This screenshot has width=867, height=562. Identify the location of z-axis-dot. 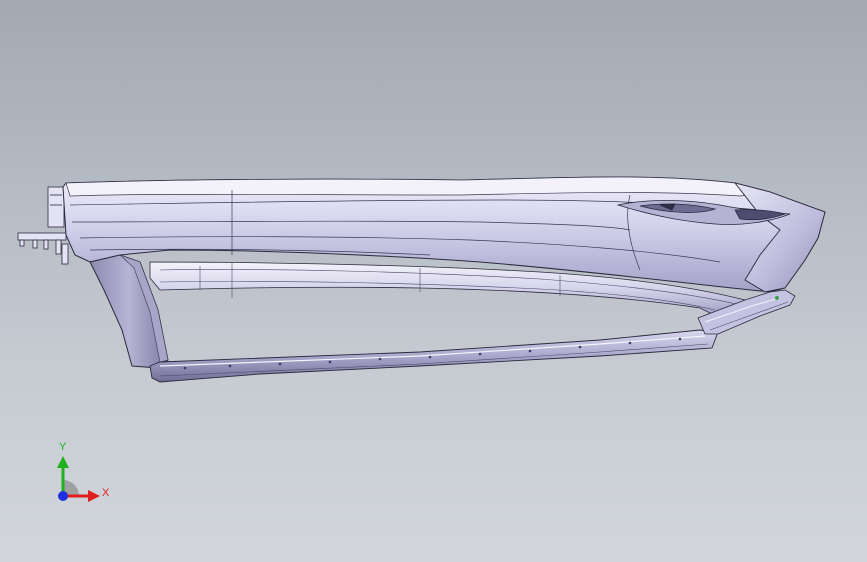
(63, 496).